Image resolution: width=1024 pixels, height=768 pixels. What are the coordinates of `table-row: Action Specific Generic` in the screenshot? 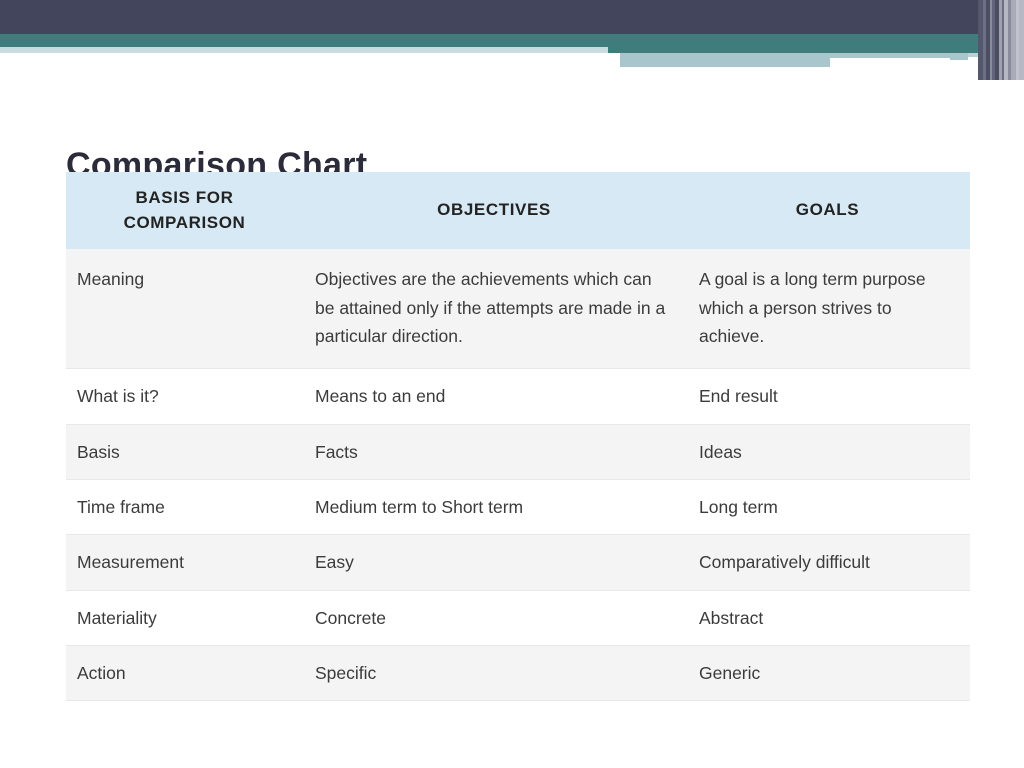 It's located at (518, 673).